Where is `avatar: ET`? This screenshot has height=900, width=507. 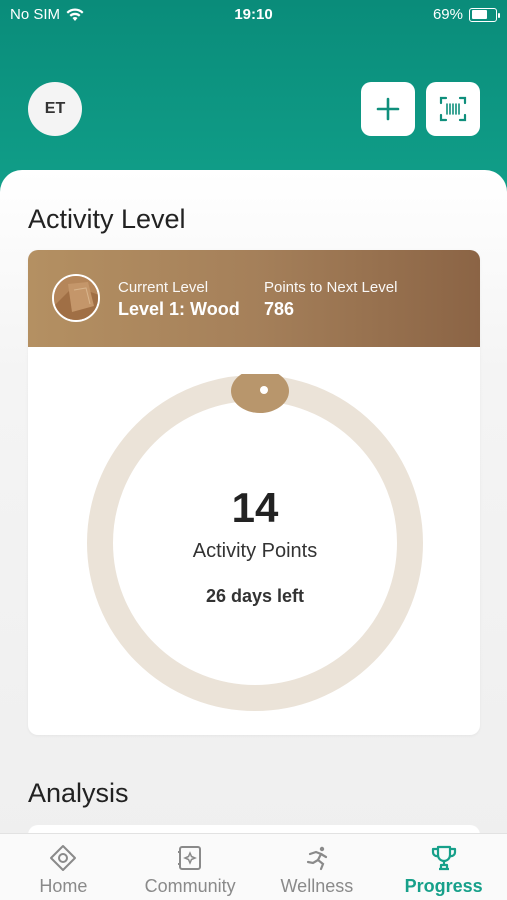
avatar: ET is located at coordinates (55, 109).